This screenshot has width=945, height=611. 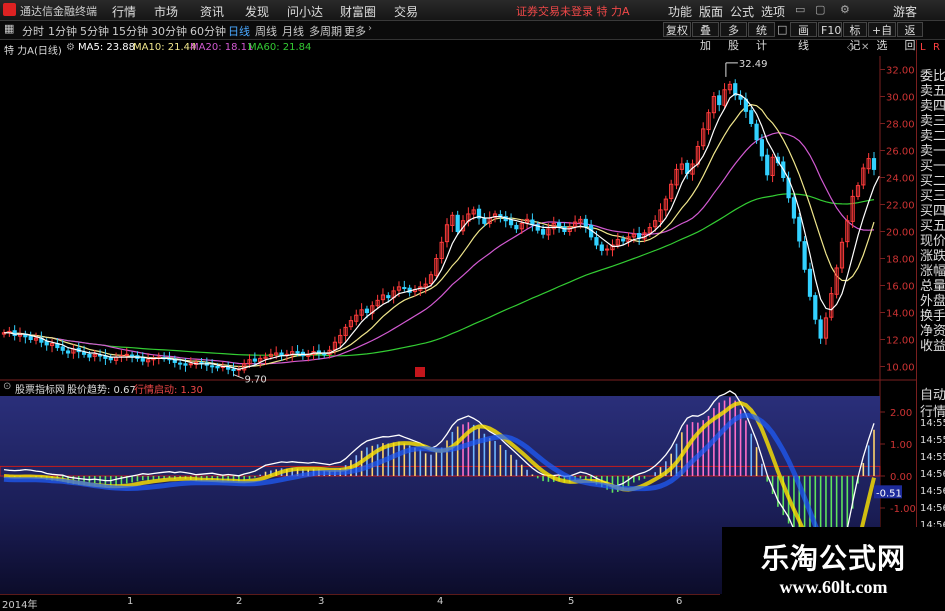 I want to click on menu-faxian: 发现, so click(x=257, y=11).